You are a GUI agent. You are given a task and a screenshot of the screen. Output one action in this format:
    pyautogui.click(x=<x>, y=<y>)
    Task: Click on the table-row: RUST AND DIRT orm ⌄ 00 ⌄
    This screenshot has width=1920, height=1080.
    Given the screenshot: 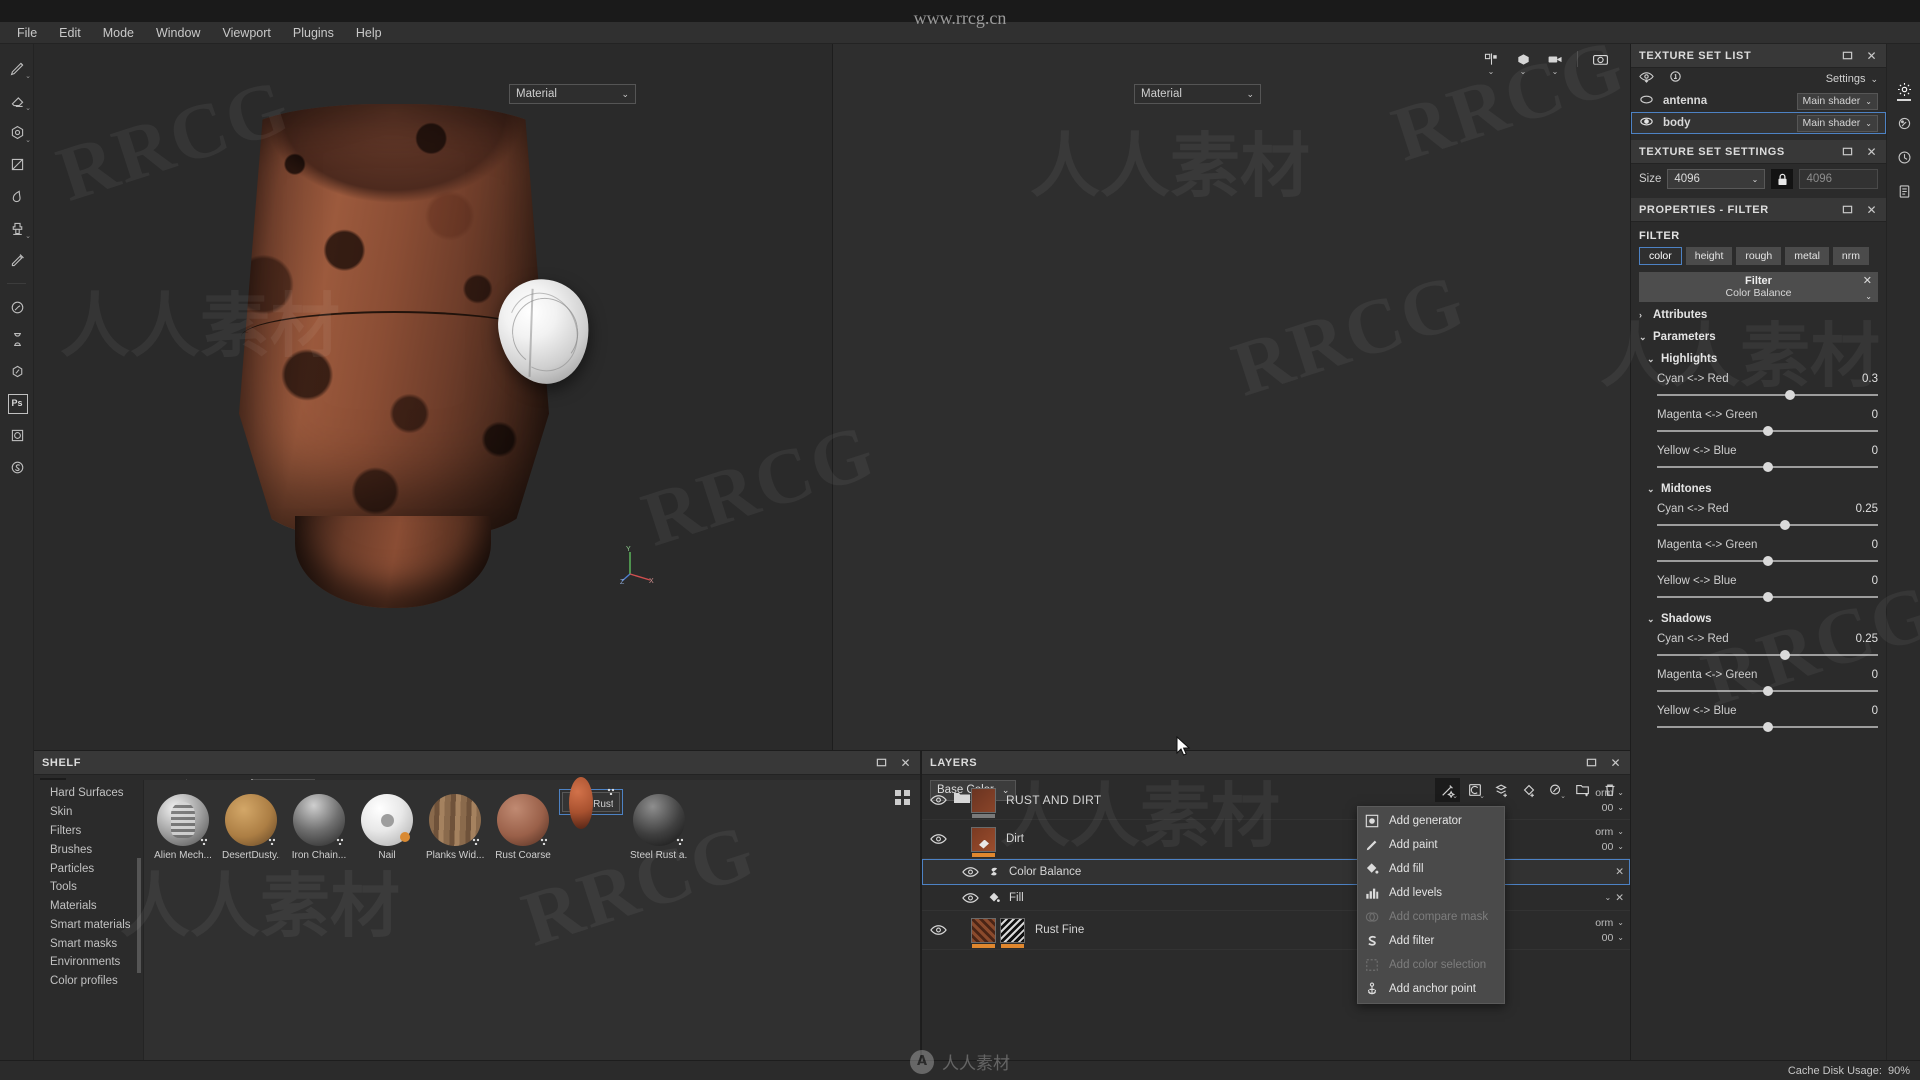 What is the action you would take?
    pyautogui.click(x=1276, y=800)
    